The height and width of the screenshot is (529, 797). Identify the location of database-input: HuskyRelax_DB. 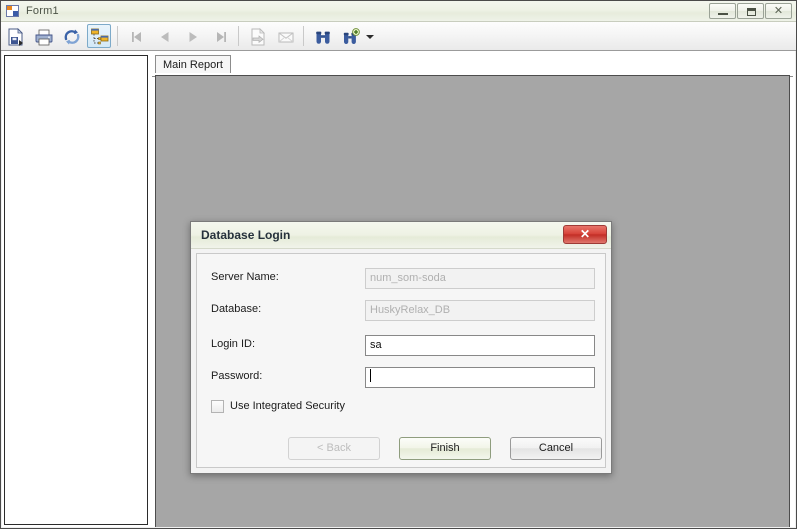
(480, 310).